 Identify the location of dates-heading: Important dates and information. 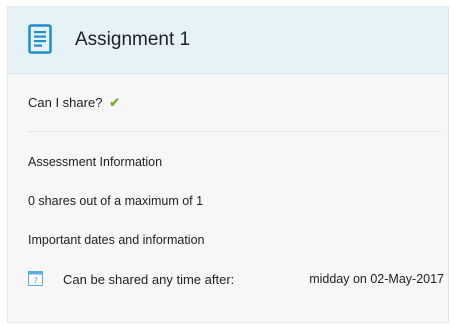
(116, 240).